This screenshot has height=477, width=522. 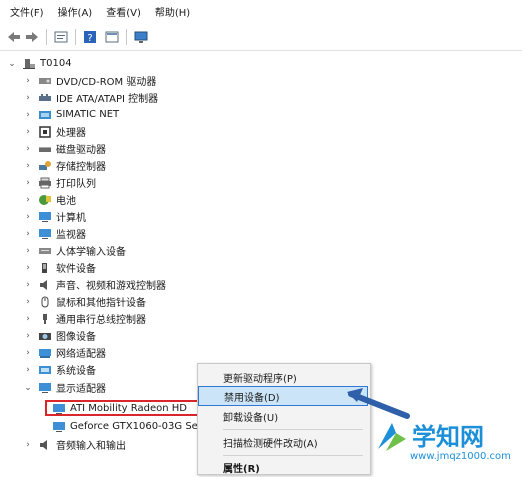 What do you see at coordinates (54, 216) in the screenshot?
I see `tree-item-computer: › 计算机` at bounding box center [54, 216].